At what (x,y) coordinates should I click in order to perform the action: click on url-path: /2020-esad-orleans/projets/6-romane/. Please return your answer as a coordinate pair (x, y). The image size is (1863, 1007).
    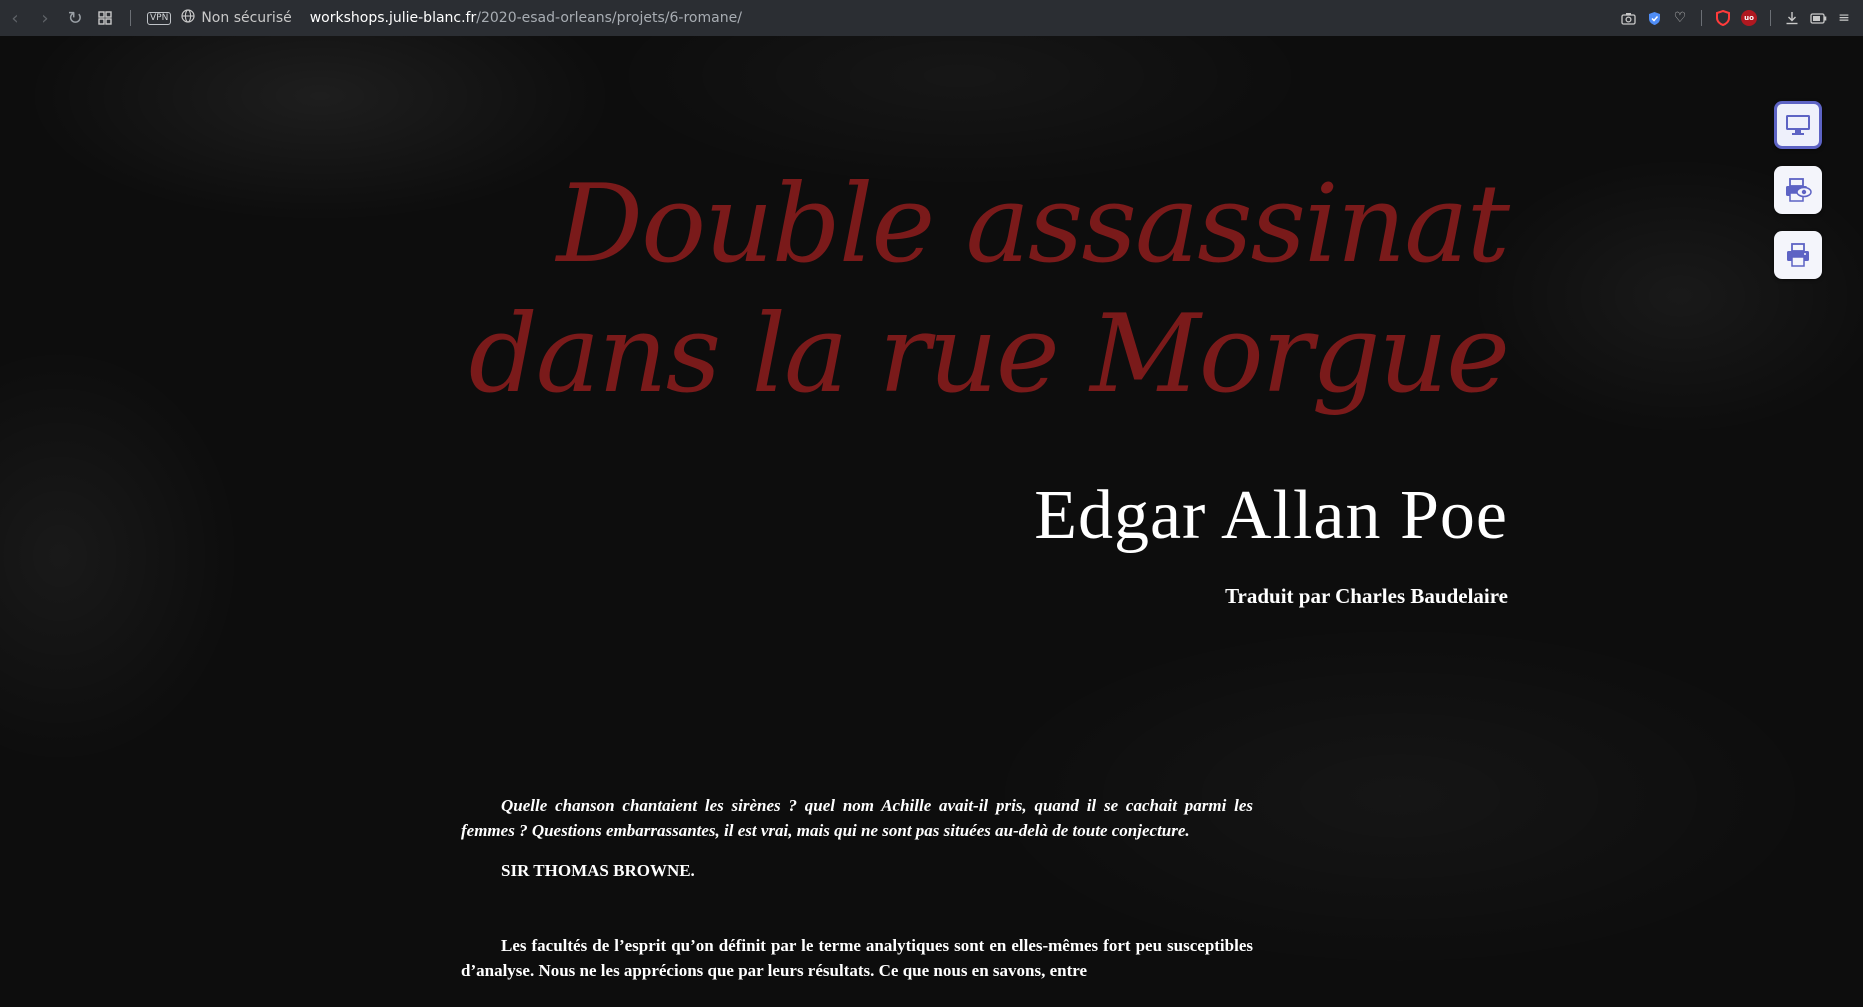
    Looking at the image, I should click on (609, 18).